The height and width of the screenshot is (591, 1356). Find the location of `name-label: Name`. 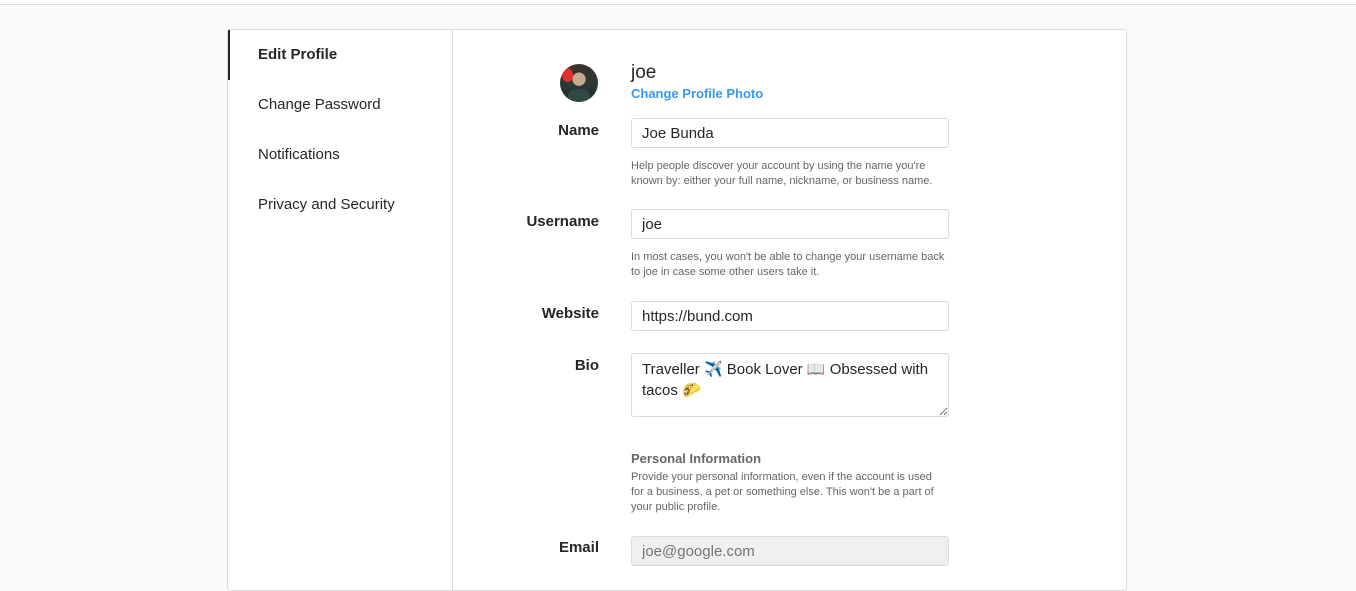

name-label: Name is located at coordinates (578, 130).